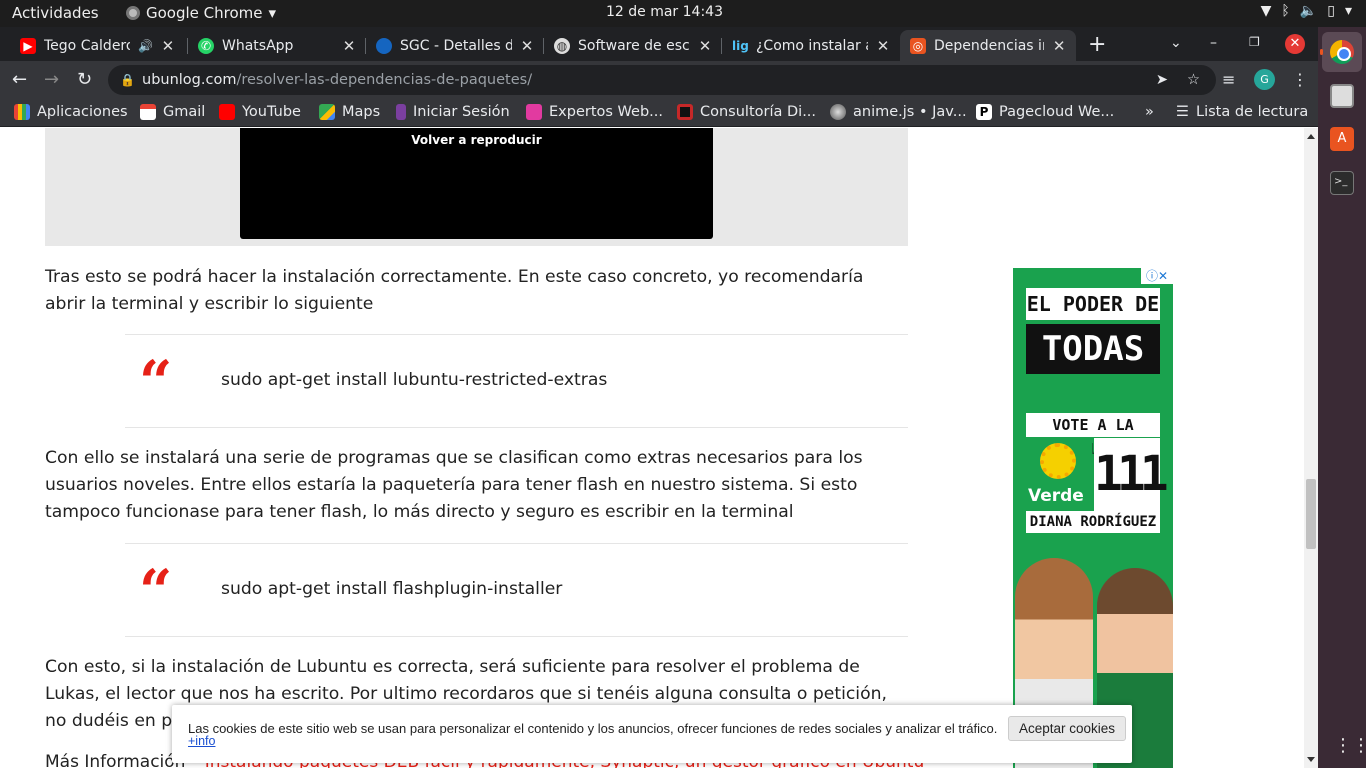  Describe the element at coordinates (1342, 96) in the screenshot. I see `files-icon` at that location.